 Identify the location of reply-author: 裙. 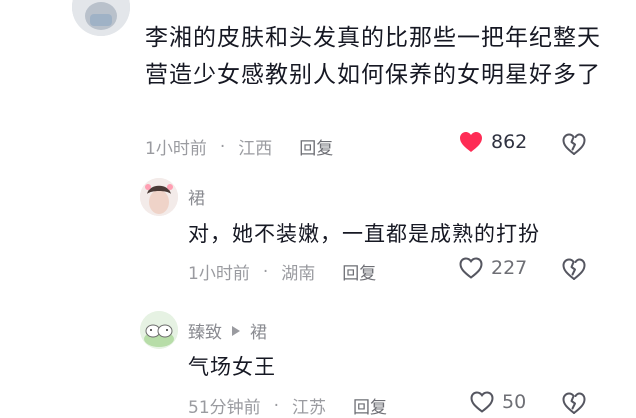
(196, 196).